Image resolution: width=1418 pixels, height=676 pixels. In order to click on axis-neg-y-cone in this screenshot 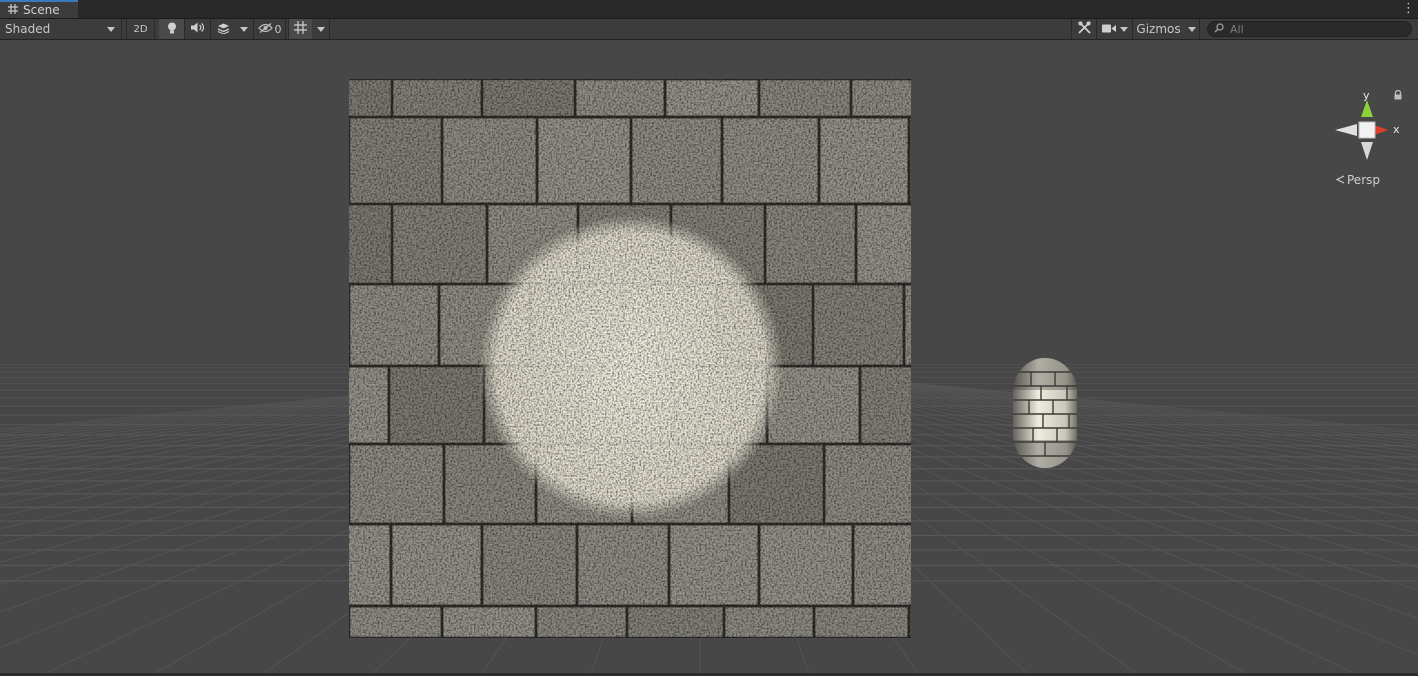, I will do `click(1367, 151)`.